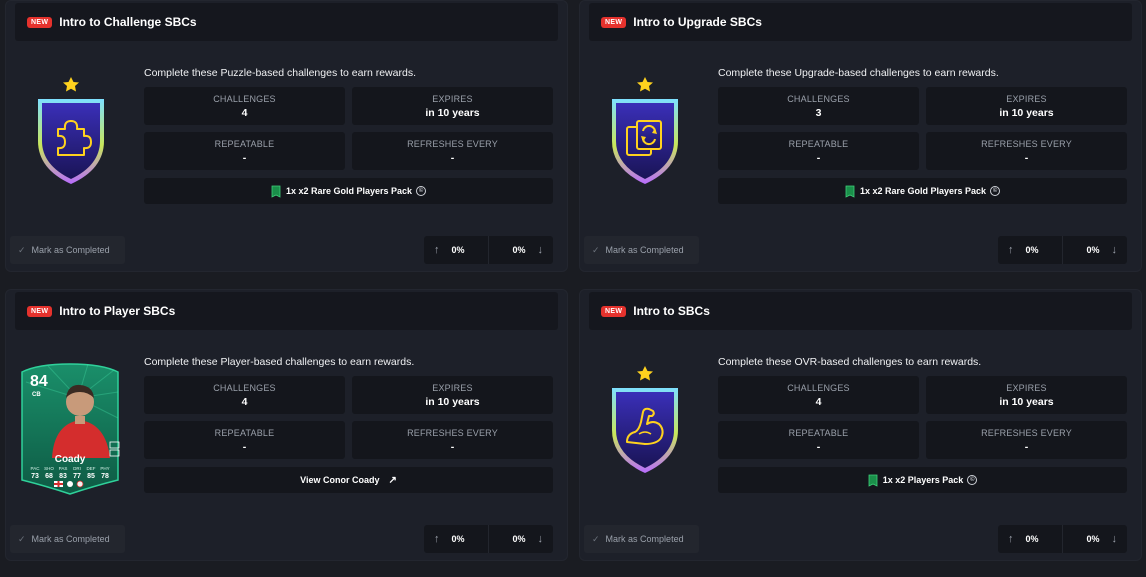 This screenshot has width=1146, height=577. Describe the element at coordinates (645, 130) in the screenshot. I see `refresh-icon` at that location.